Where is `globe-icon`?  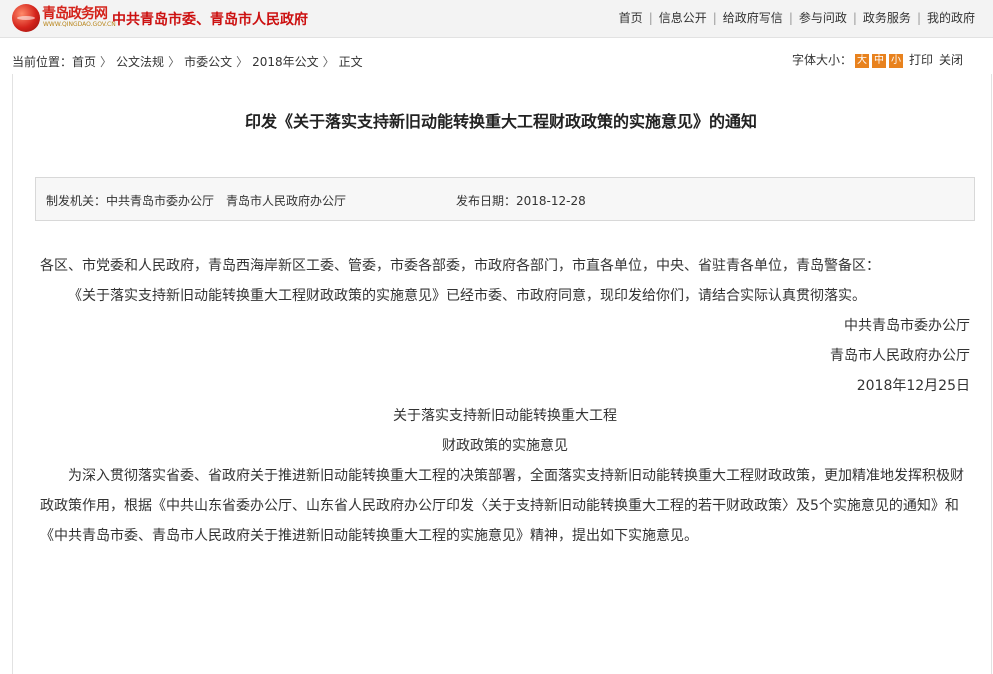
globe-icon is located at coordinates (26, 18).